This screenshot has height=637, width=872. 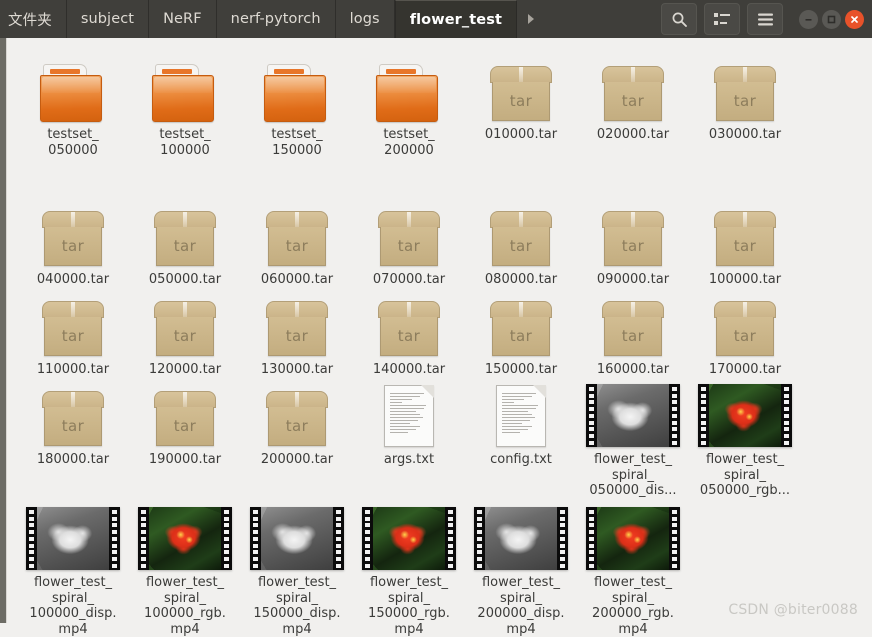 I want to click on file-item: tar 200000.tar, so click(x=297, y=437).